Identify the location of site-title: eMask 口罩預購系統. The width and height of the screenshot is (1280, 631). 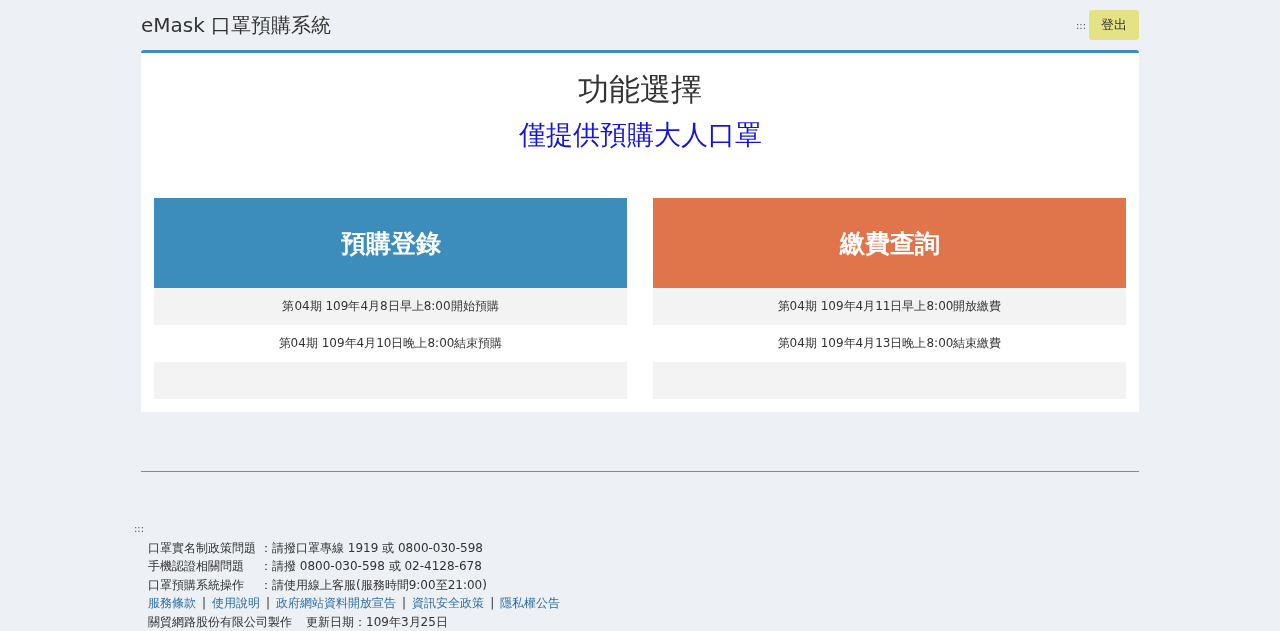
(236, 25).